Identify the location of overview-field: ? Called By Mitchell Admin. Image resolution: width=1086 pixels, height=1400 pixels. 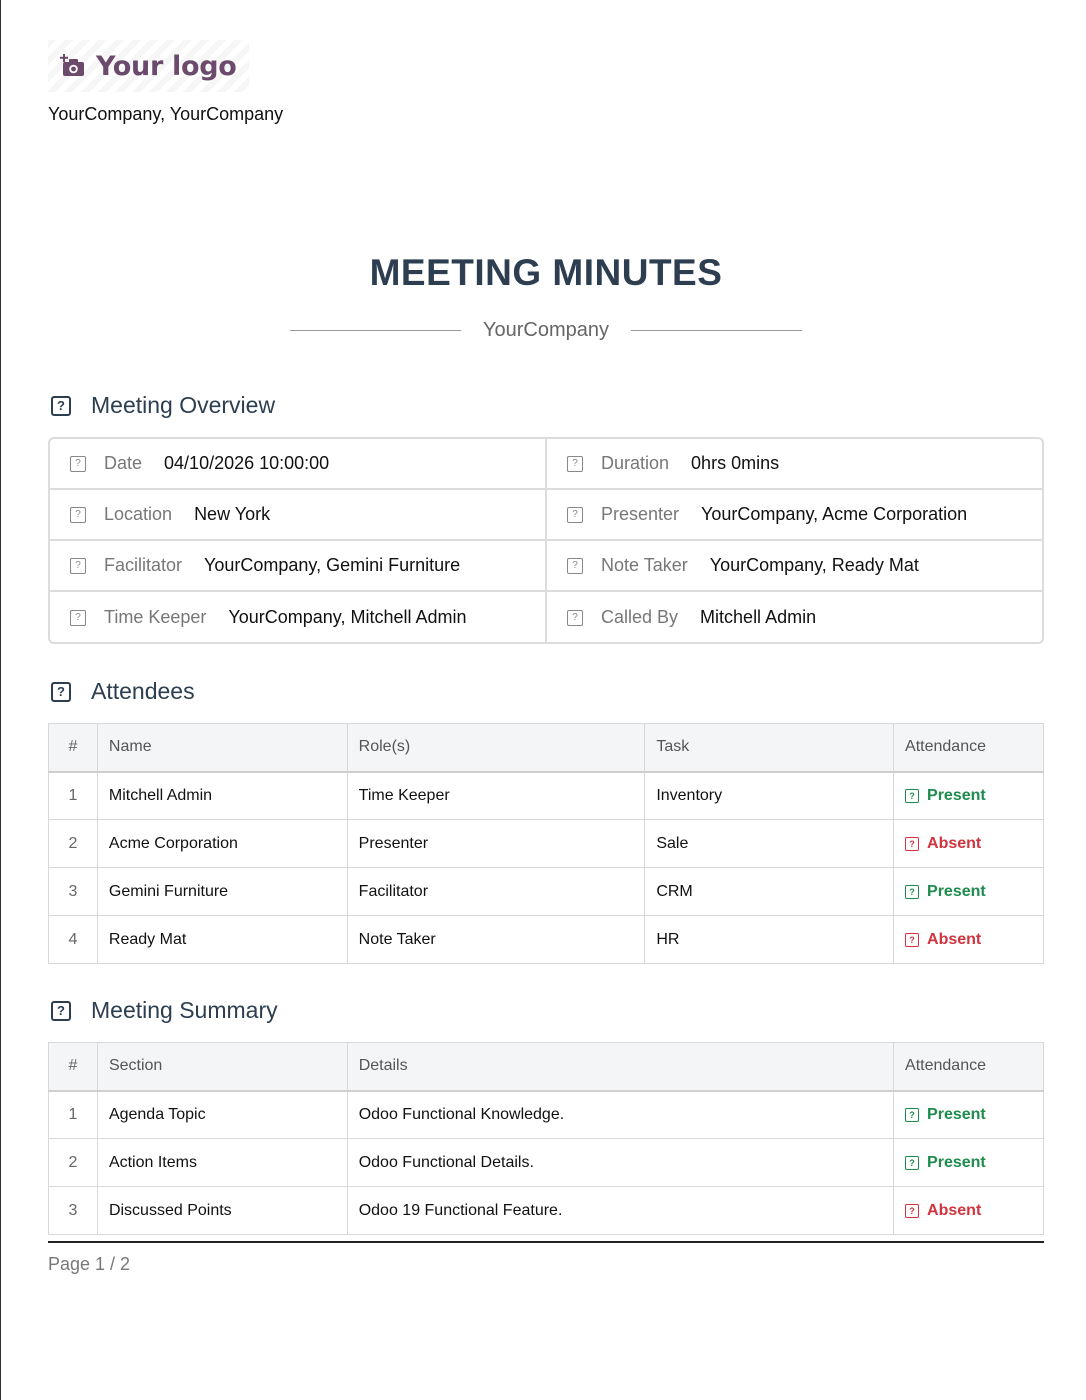
(795, 617).